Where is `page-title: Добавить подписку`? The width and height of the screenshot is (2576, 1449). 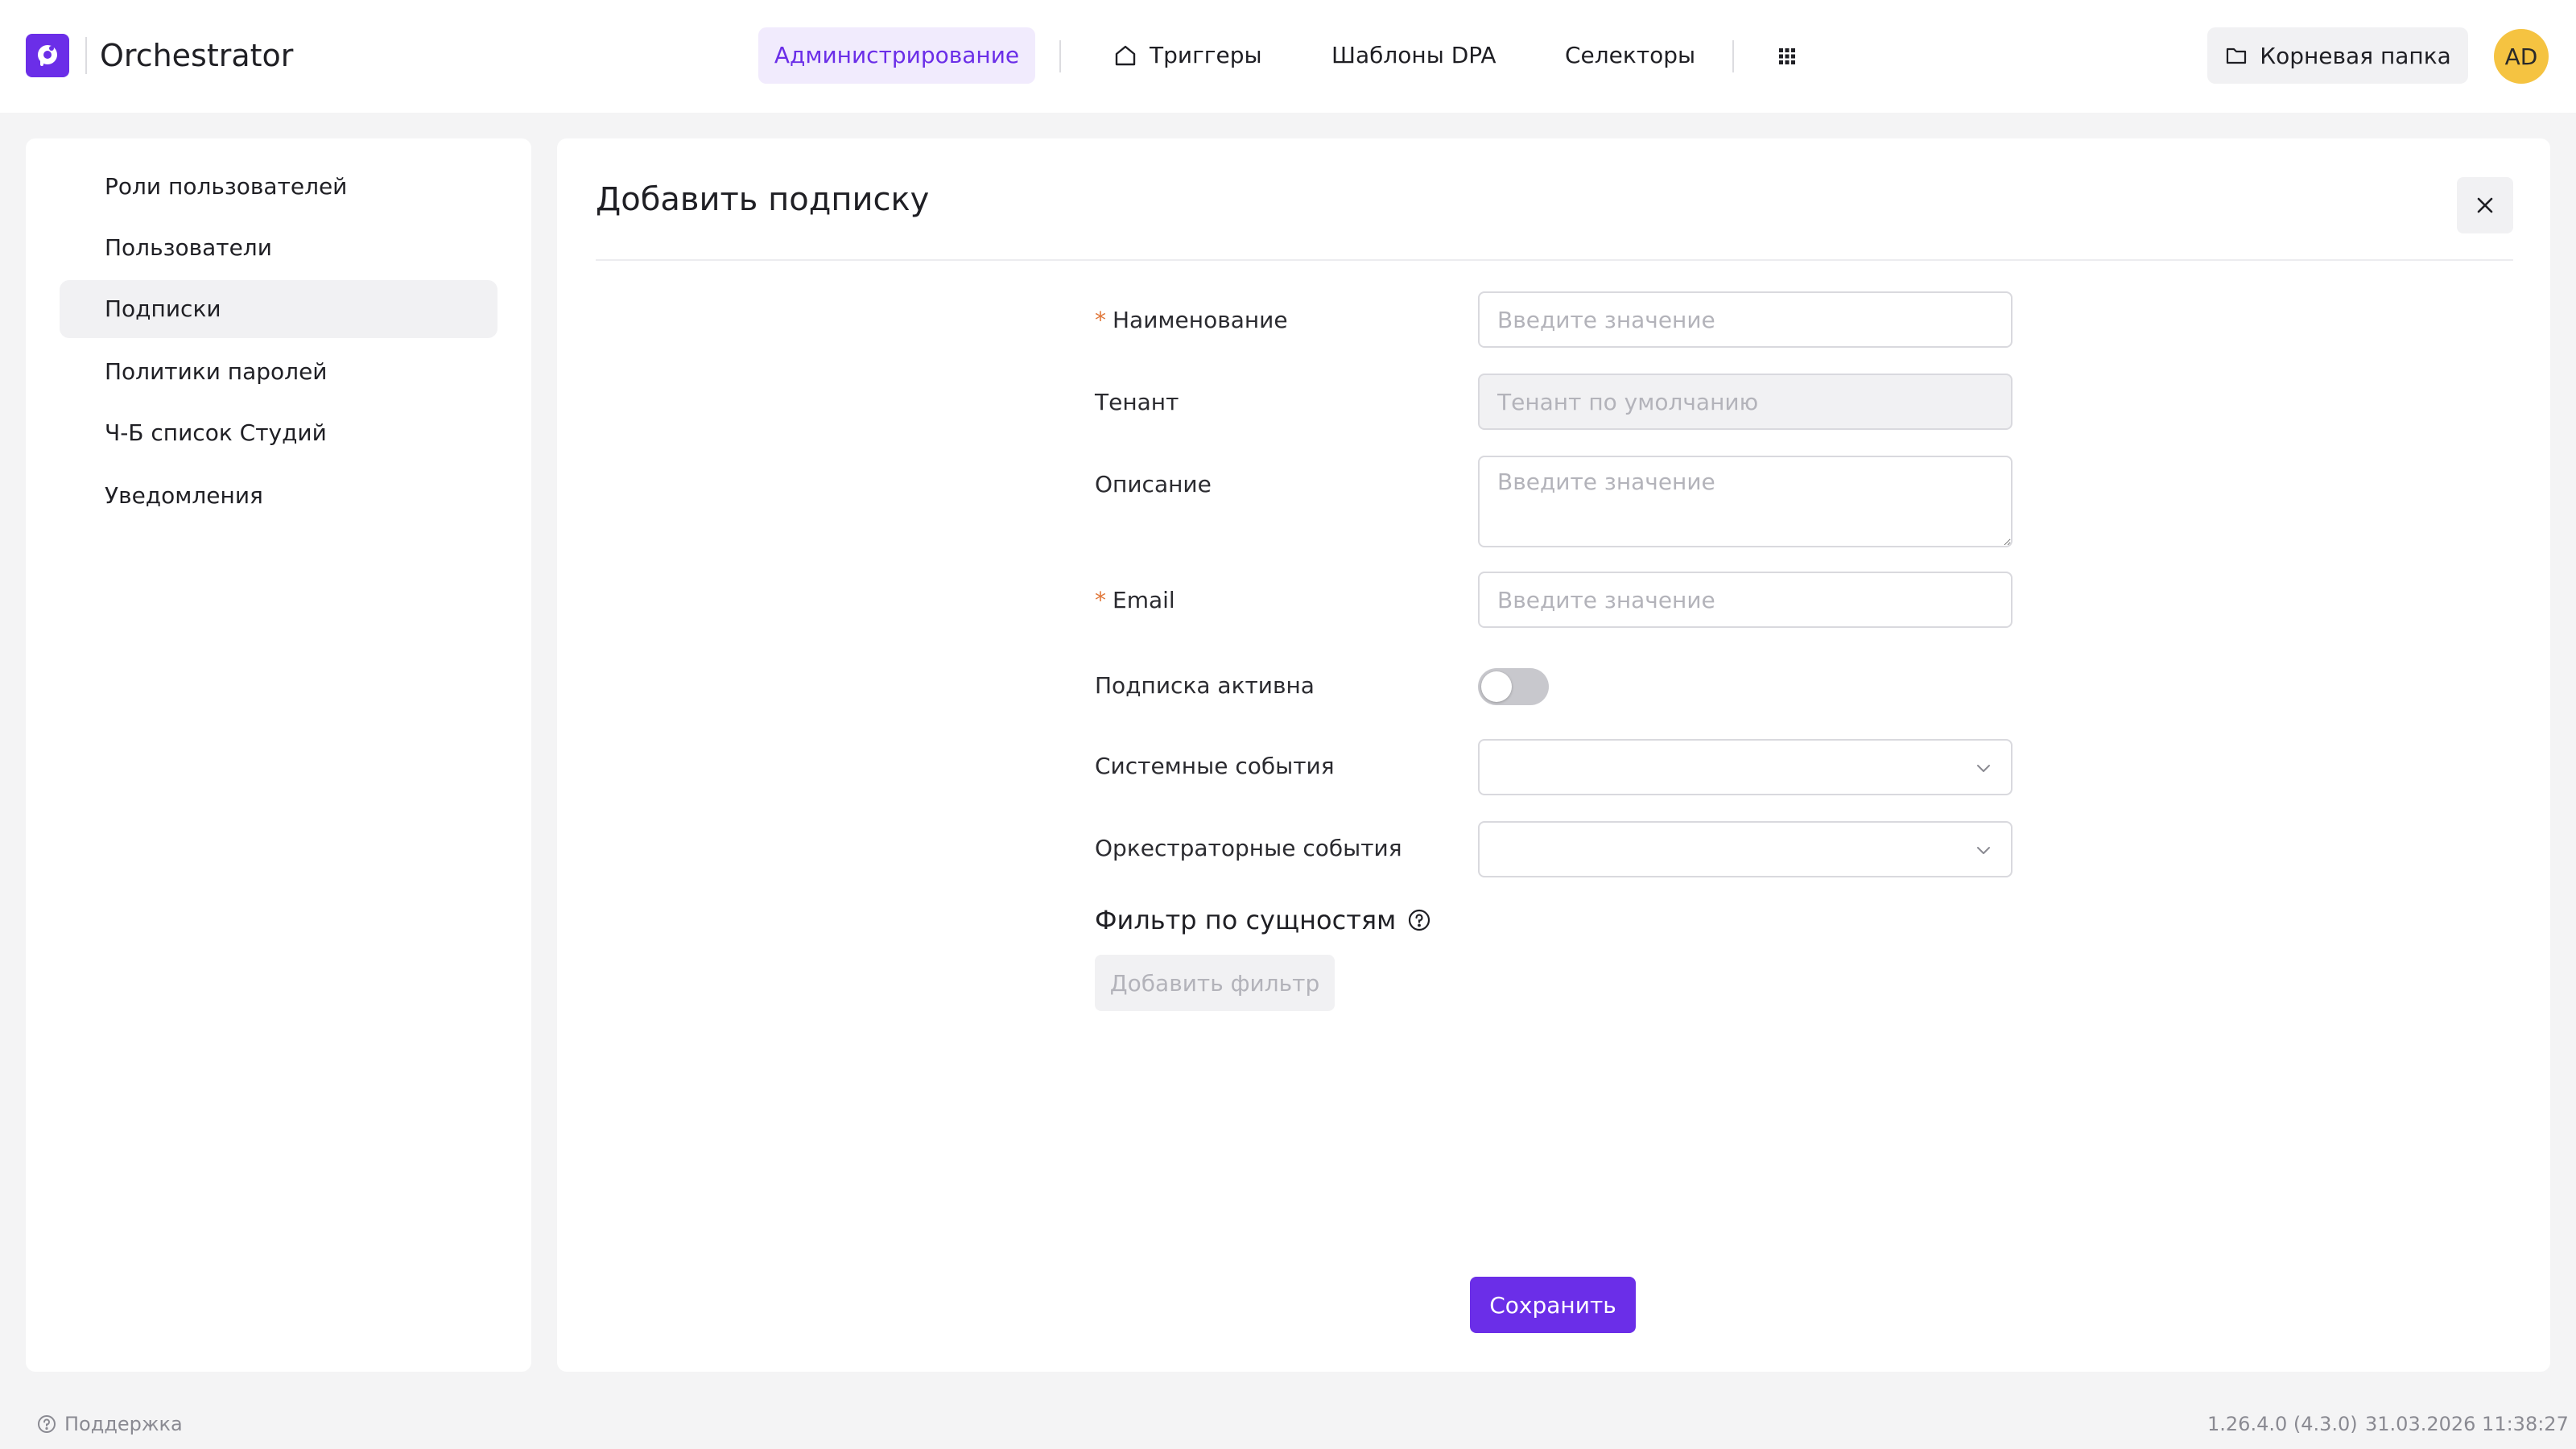
page-title: Добавить подписку is located at coordinates (763, 199).